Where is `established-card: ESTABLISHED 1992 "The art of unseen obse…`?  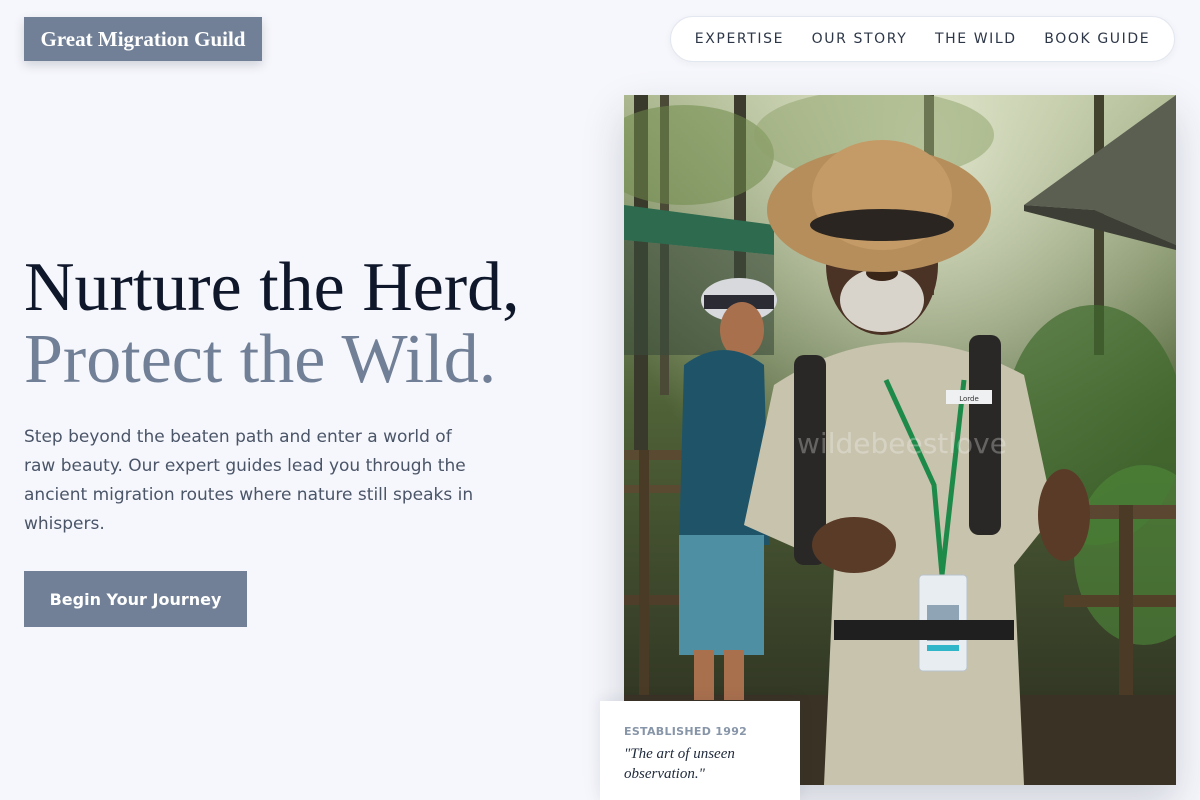
established-card: ESTABLISHED 1992 "The art of unseen obse… is located at coordinates (700, 750).